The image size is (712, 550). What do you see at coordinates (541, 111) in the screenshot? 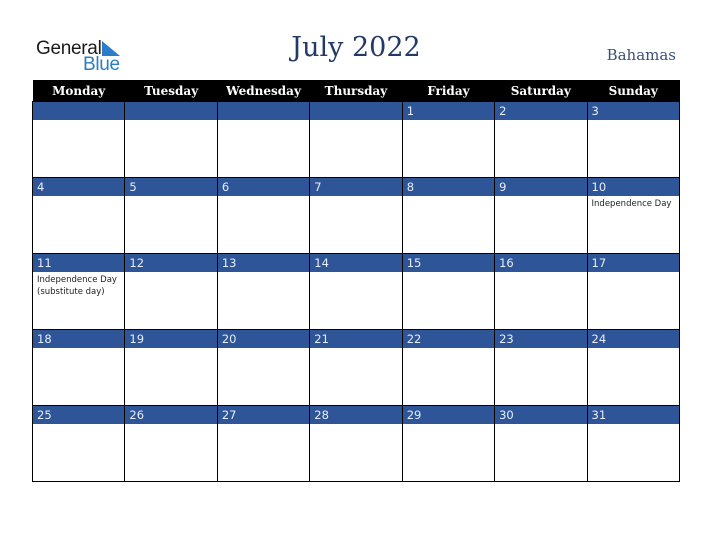
I see `day-number: 2` at bounding box center [541, 111].